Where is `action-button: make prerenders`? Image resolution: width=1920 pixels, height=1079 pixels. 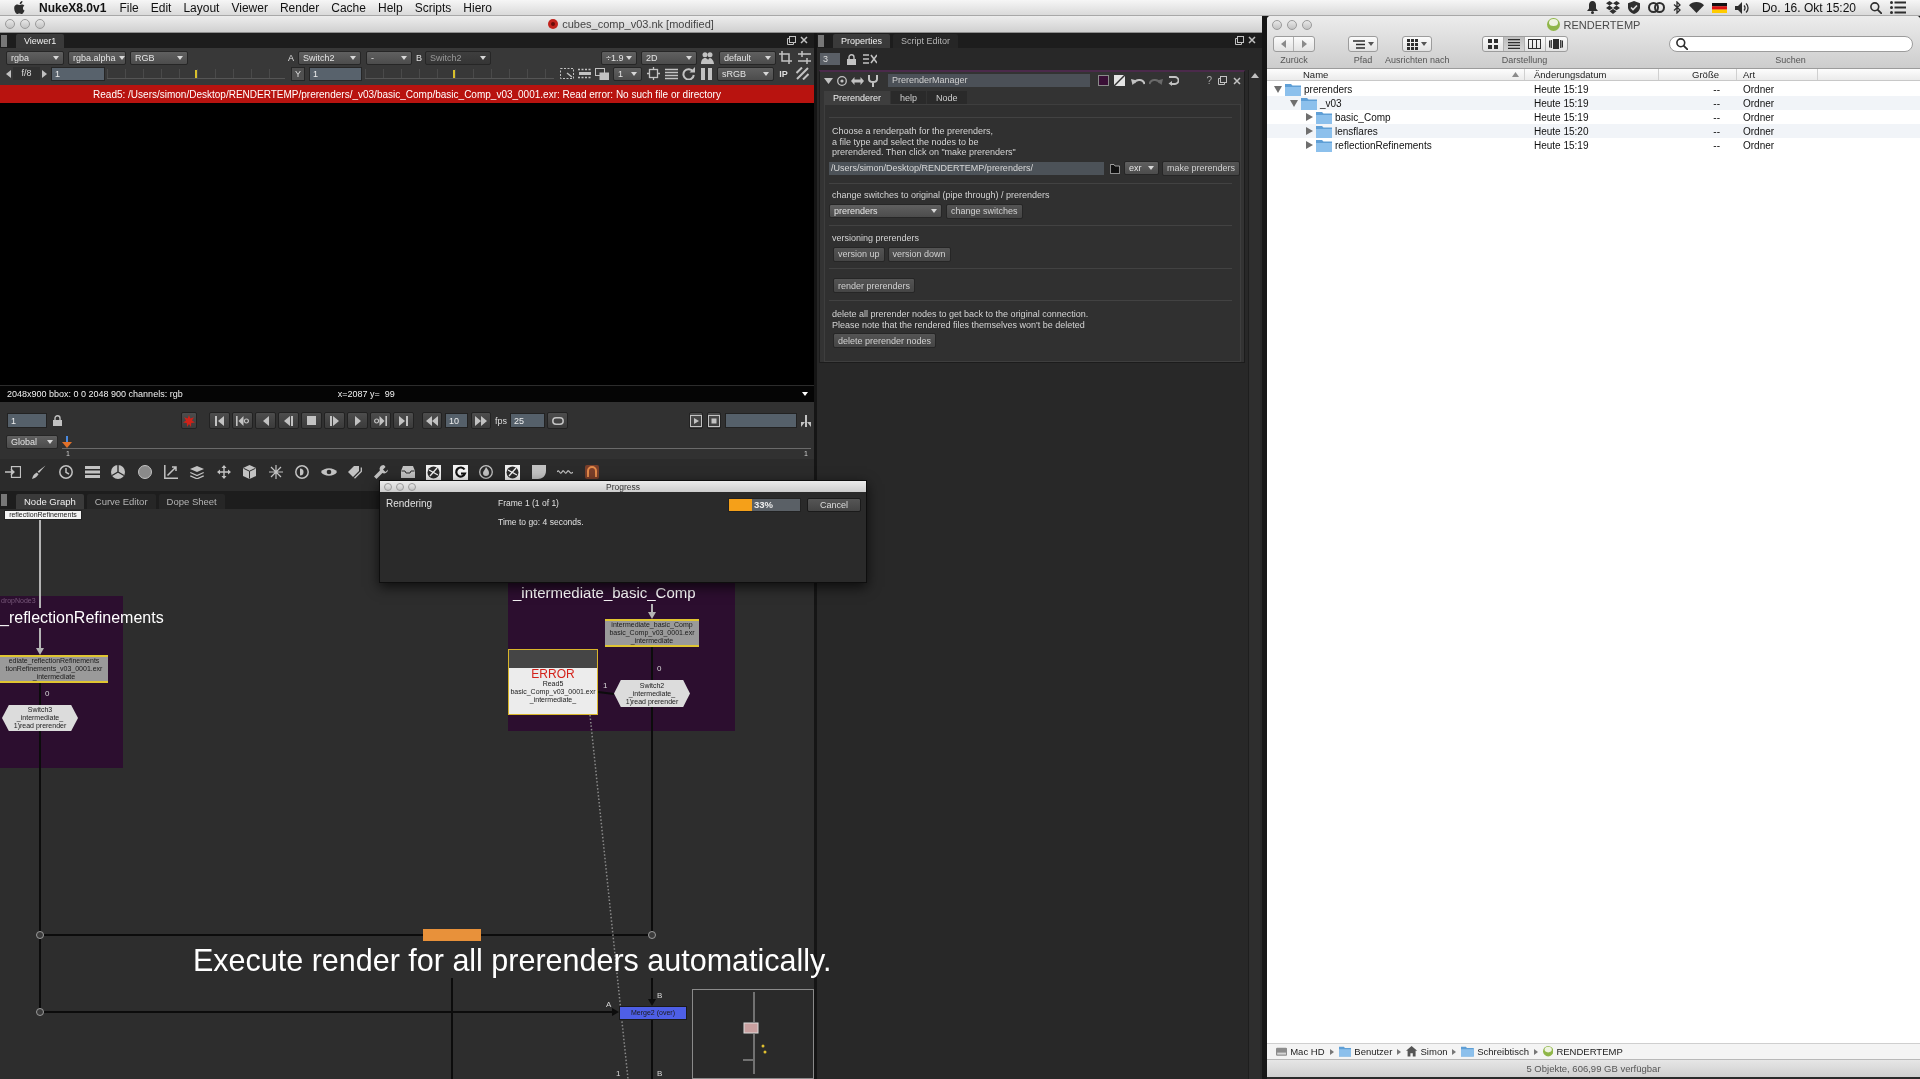
action-button: make prerenders is located at coordinates (1201, 168).